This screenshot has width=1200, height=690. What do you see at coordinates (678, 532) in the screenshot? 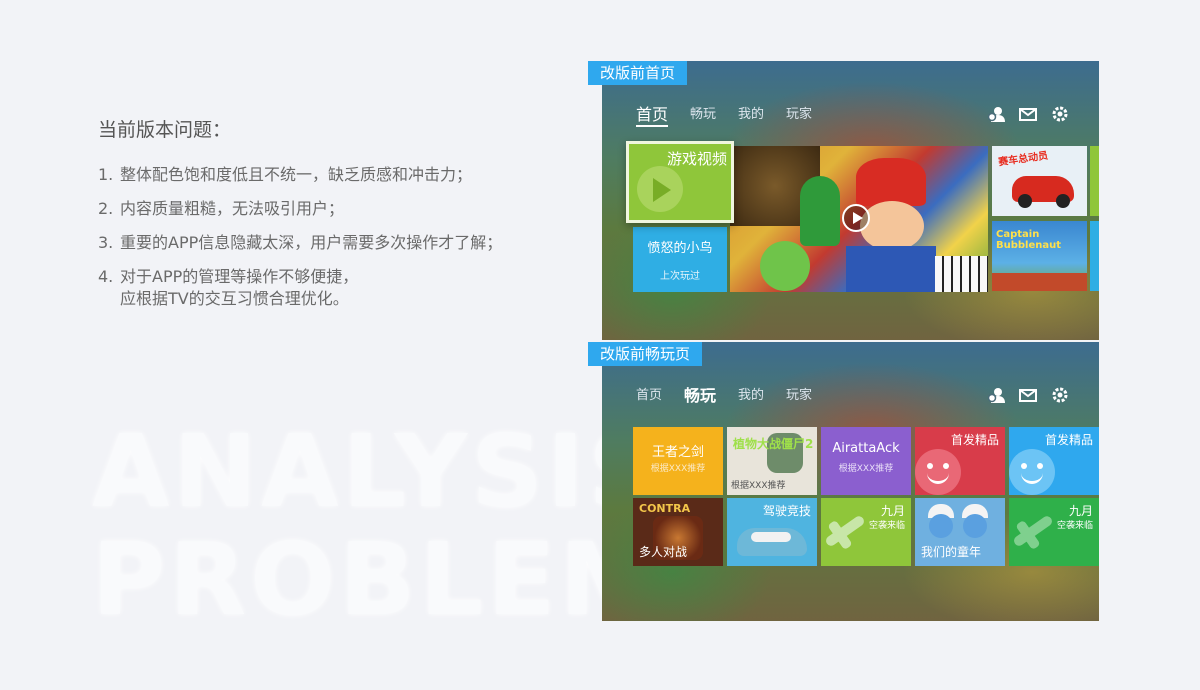
I see `game-tile-contra: CONTRA 多人对战` at bounding box center [678, 532].